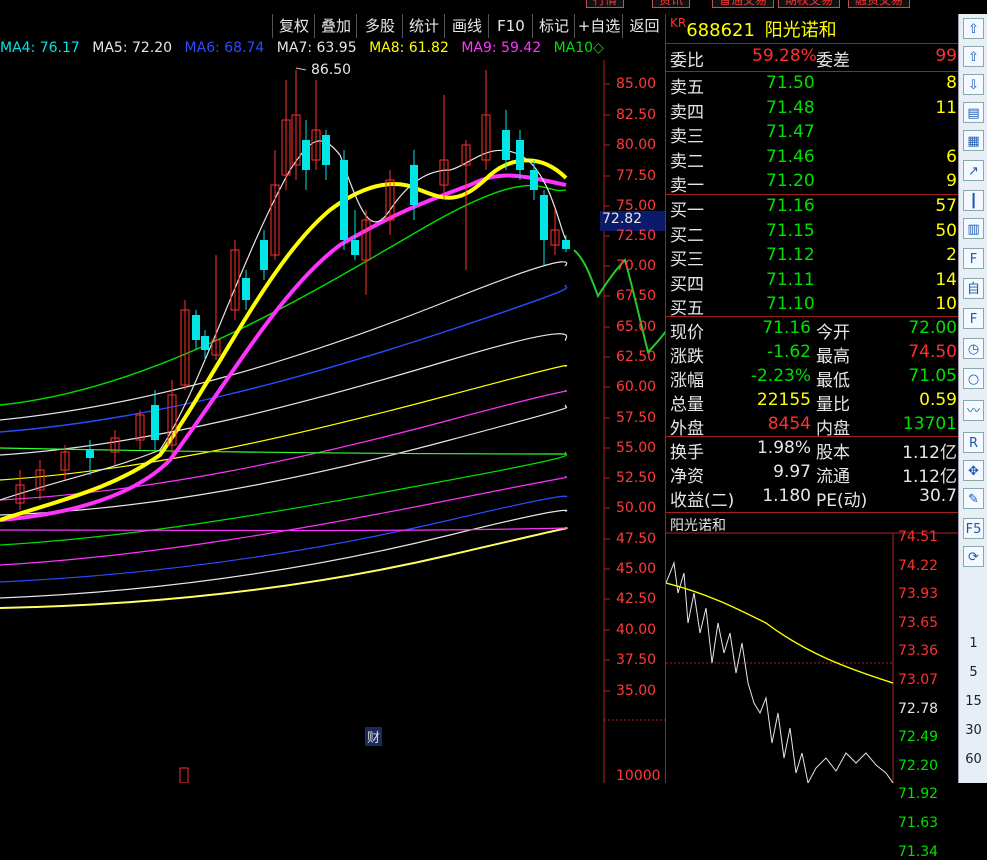 The width and height of the screenshot is (987, 860). What do you see at coordinates (973, 378) in the screenshot?
I see `circle-icon: ○` at bounding box center [973, 378].